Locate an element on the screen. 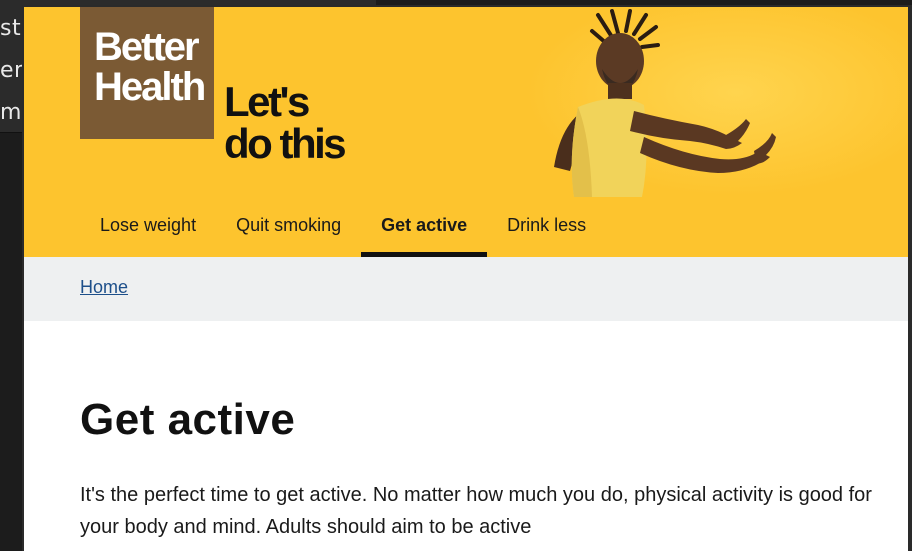 The height and width of the screenshot is (551, 912). nav-item-quit-smoking: Quit smoking is located at coordinates (288, 227).